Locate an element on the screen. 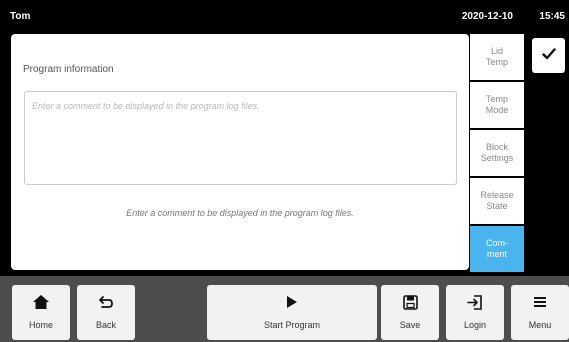  confirm-button is located at coordinates (548, 55).